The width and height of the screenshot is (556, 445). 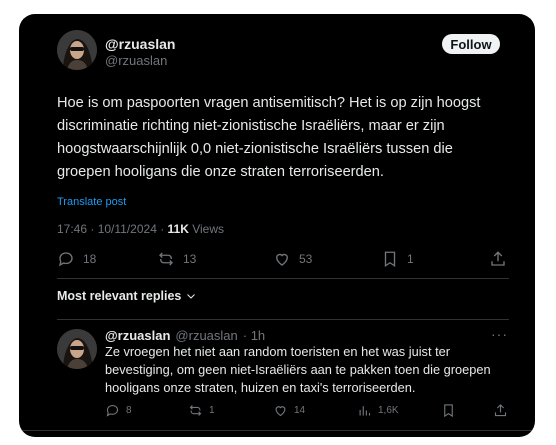 I want to click on replies-sort-label: Most relevant replies, so click(x=119, y=296).